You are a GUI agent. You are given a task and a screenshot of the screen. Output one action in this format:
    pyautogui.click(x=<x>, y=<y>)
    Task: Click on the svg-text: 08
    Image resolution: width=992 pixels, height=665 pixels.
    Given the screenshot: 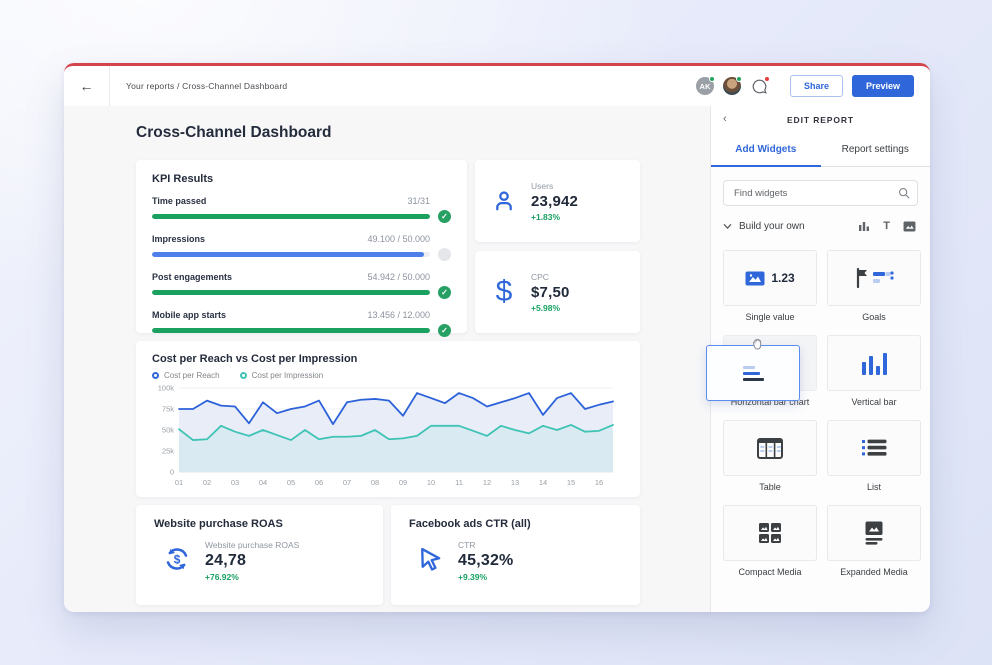 What is the action you would take?
    pyautogui.click(x=375, y=482)
    